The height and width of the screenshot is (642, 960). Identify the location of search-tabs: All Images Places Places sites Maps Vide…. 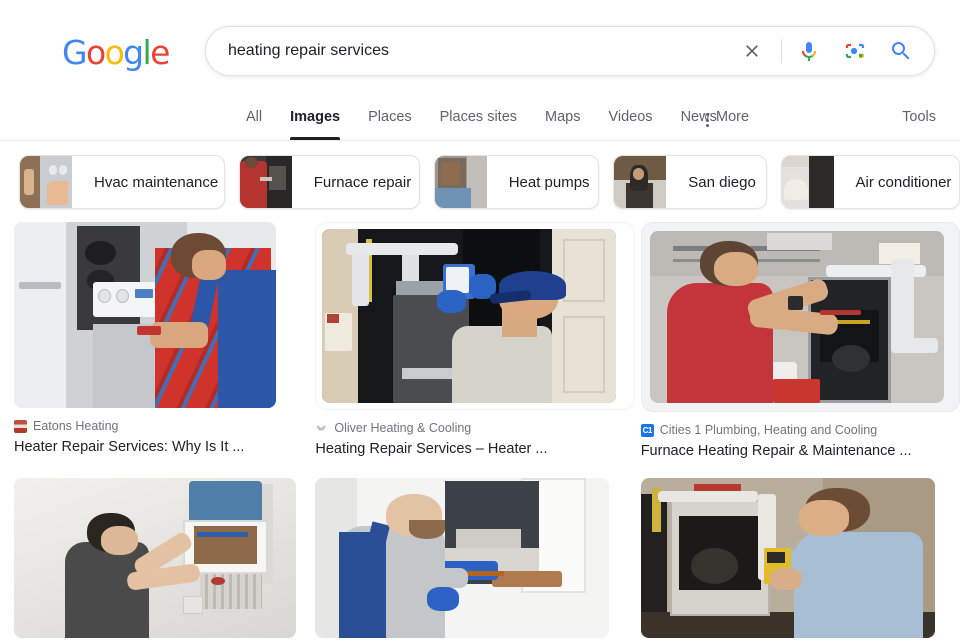
(481, 119).